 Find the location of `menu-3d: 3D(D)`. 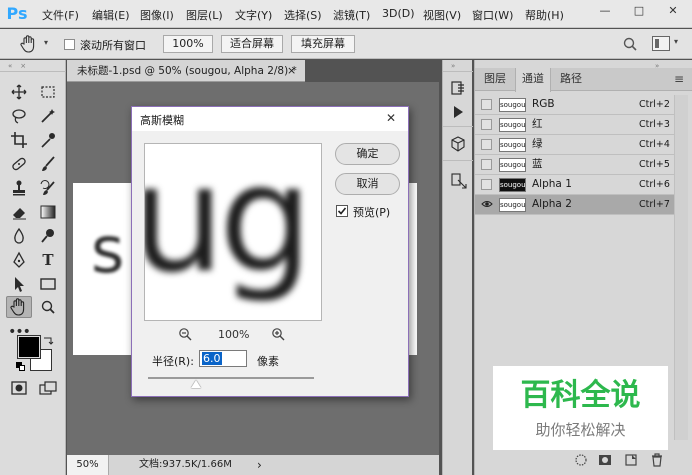

menu-3d: 3D(D) is located at coordinates (398, 13).